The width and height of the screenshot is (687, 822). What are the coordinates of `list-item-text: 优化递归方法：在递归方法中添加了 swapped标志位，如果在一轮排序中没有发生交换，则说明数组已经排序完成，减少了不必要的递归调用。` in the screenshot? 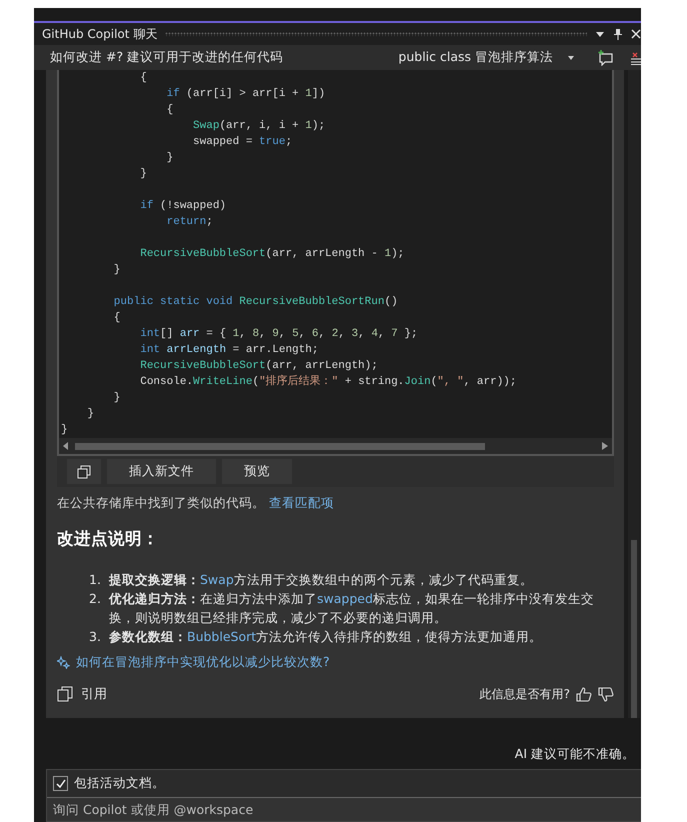 It's located at (352, 608).